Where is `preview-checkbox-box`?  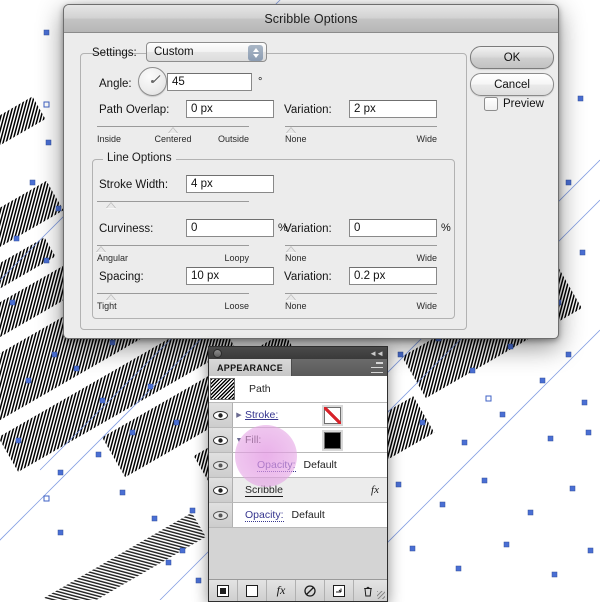 preview-checkbox-box is located at coordinates (491, 104).